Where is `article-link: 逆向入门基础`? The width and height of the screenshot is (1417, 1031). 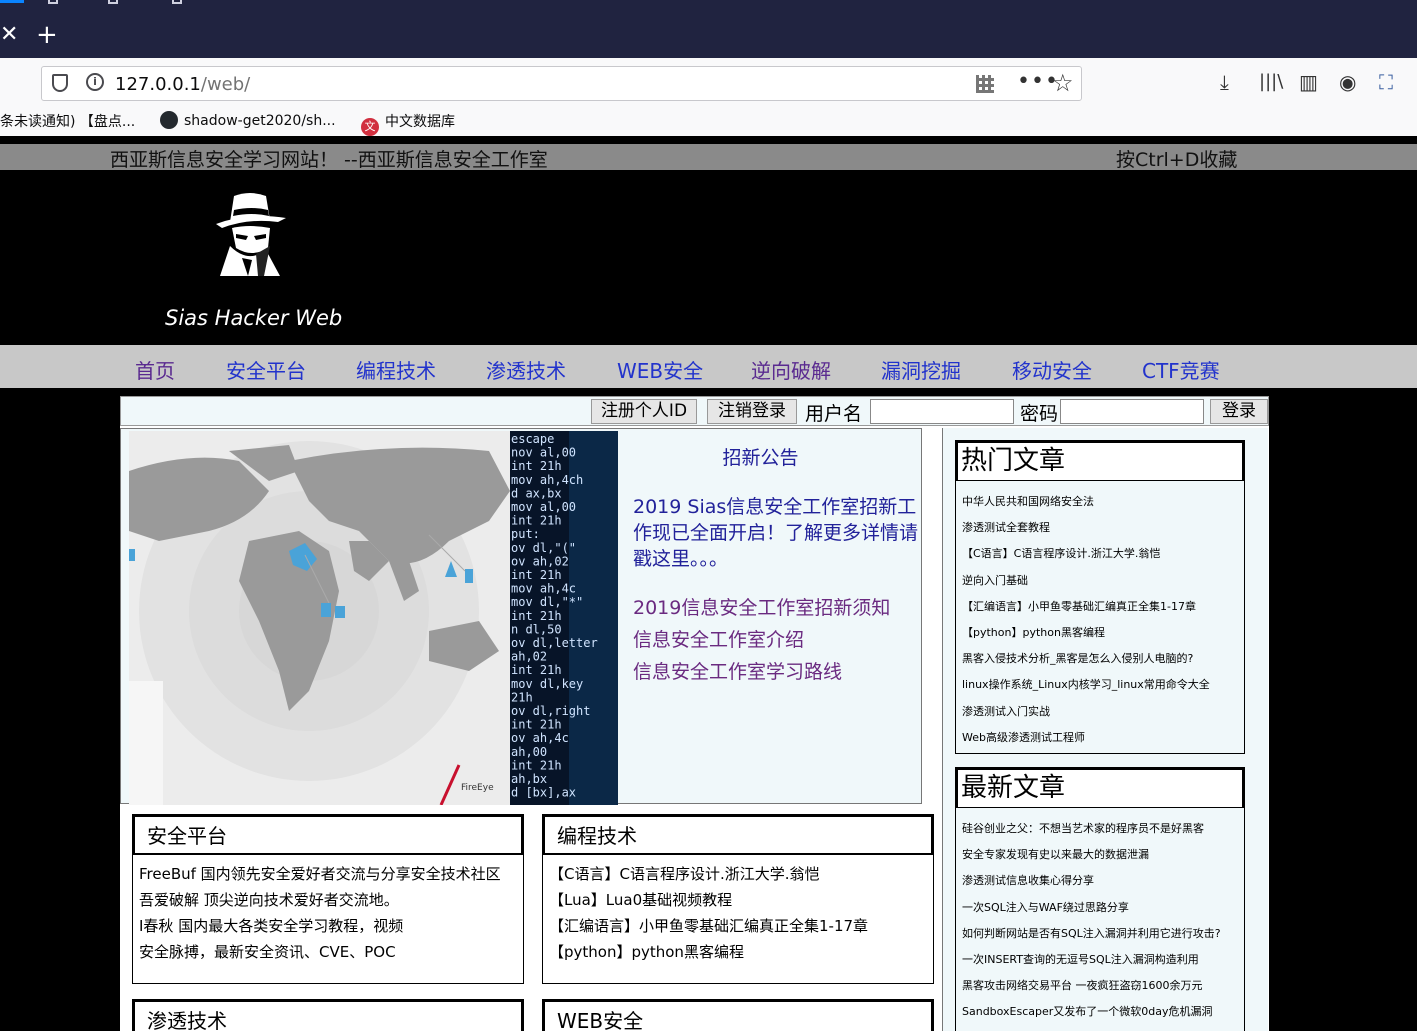 article-link: 逆向入门基础 is located at coordinates (1103, 581).